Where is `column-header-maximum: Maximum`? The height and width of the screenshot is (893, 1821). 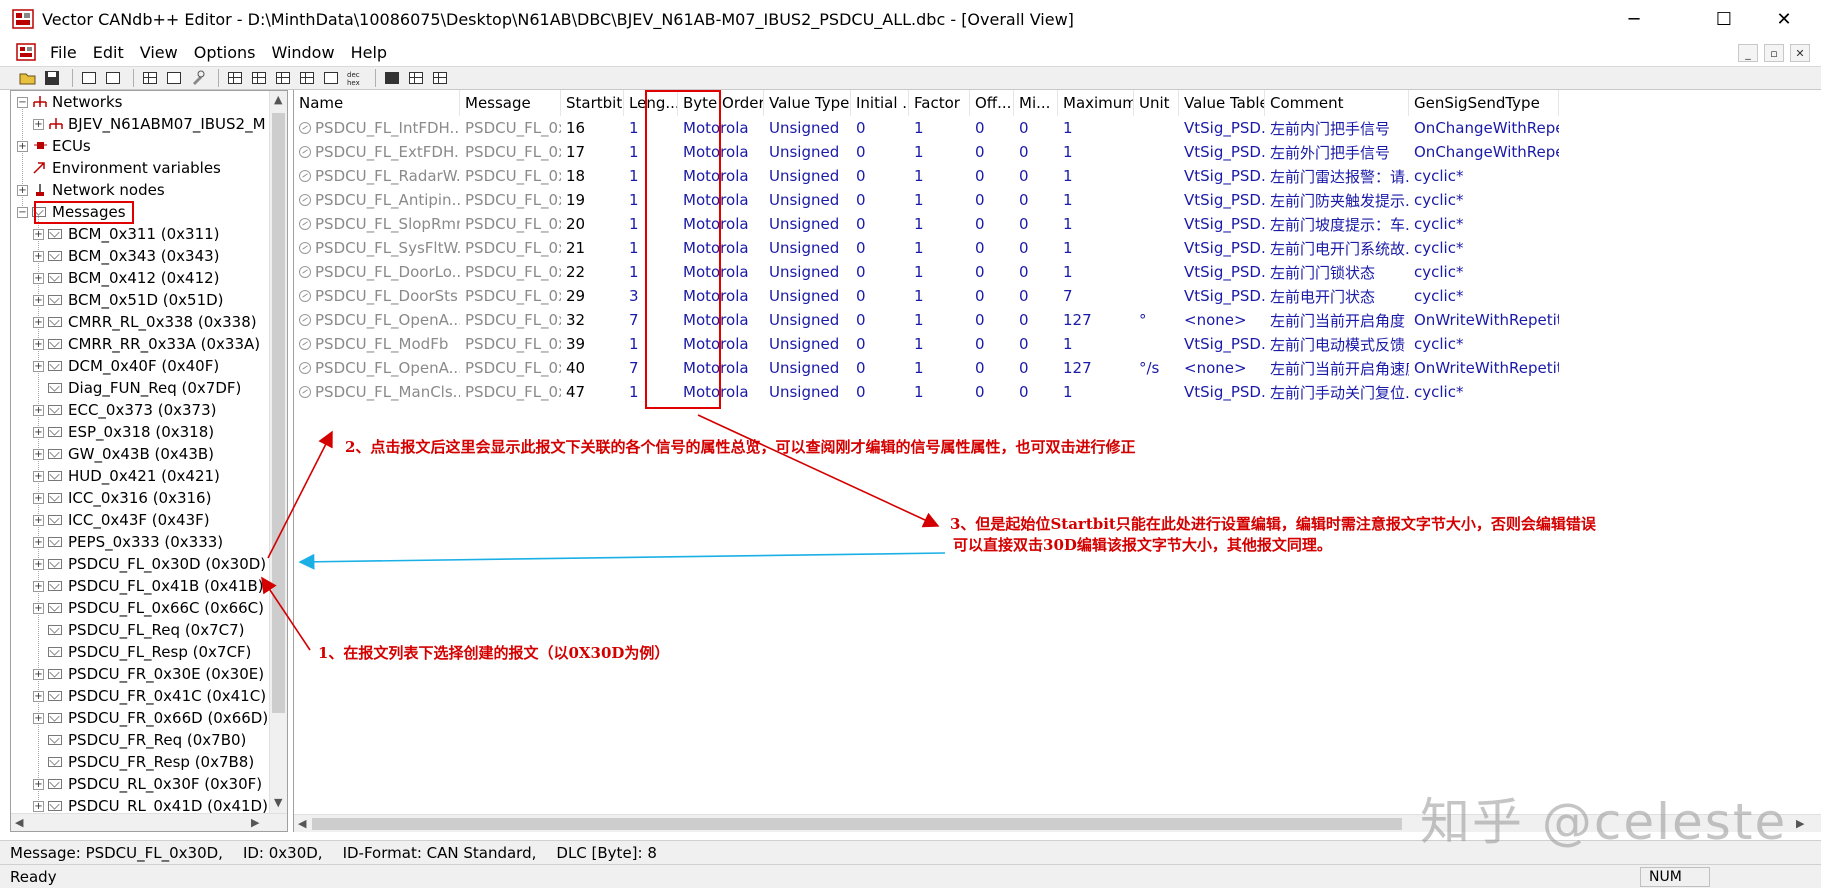
column-header-maximum: Maximum is located at coordinates (1096, 103).